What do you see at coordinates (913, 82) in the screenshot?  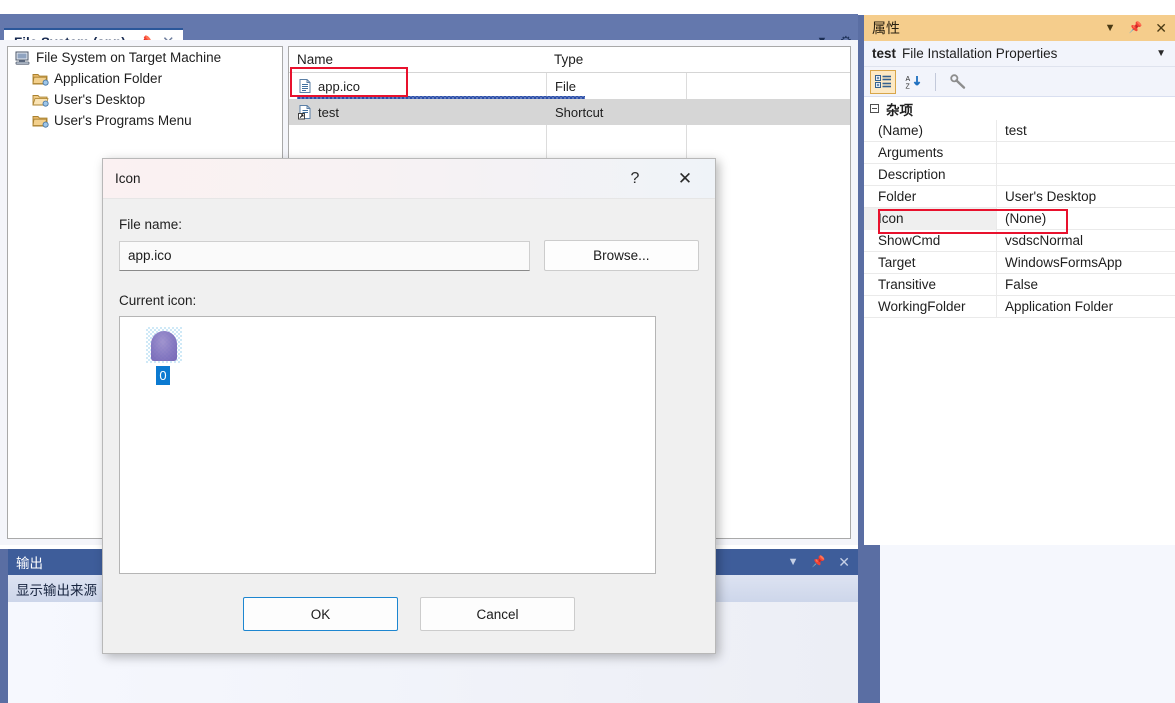 I see `alphabetical-sort-icon: A Z` at bounding box center [913, 82].